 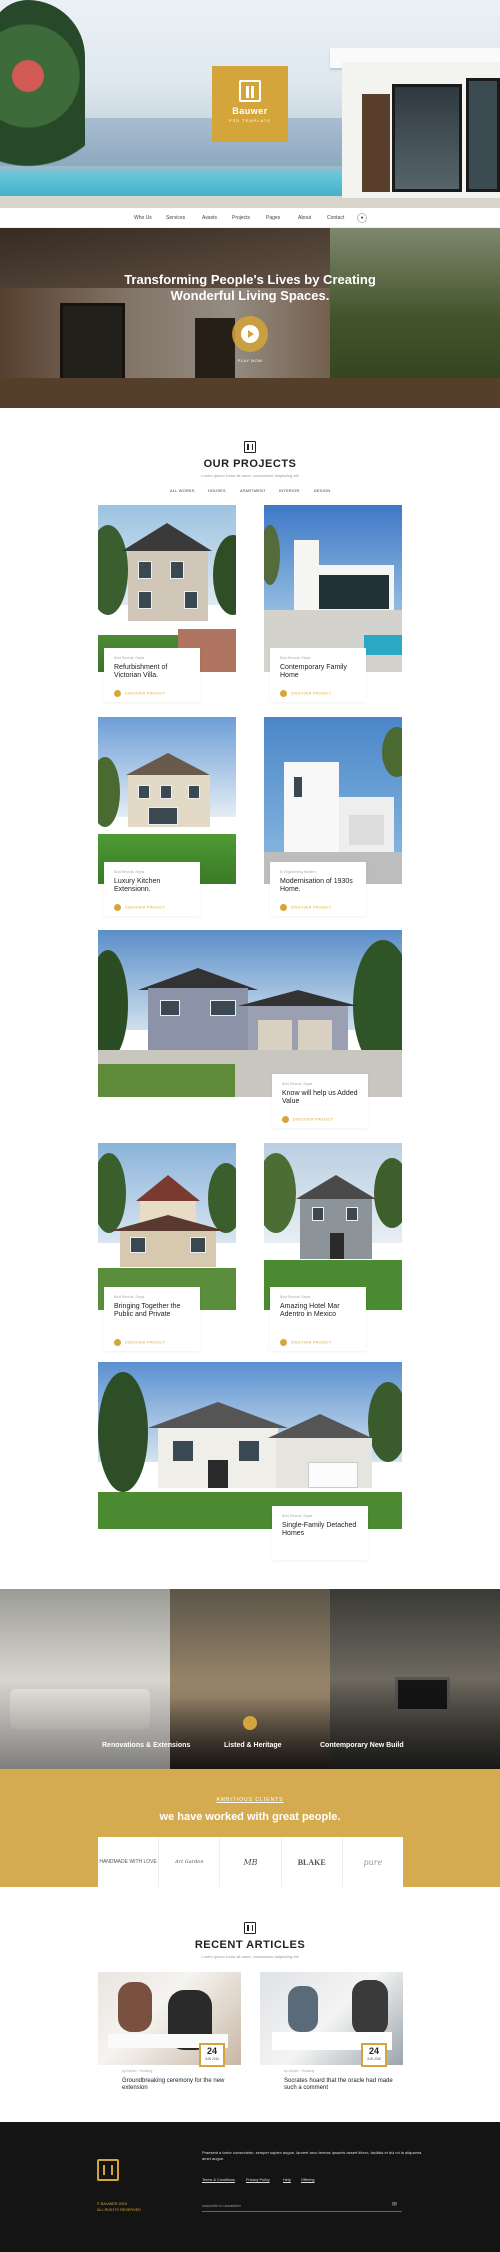 I want to click on article-date-1: 24 JUN 2016, so click(x=212, y=2055).